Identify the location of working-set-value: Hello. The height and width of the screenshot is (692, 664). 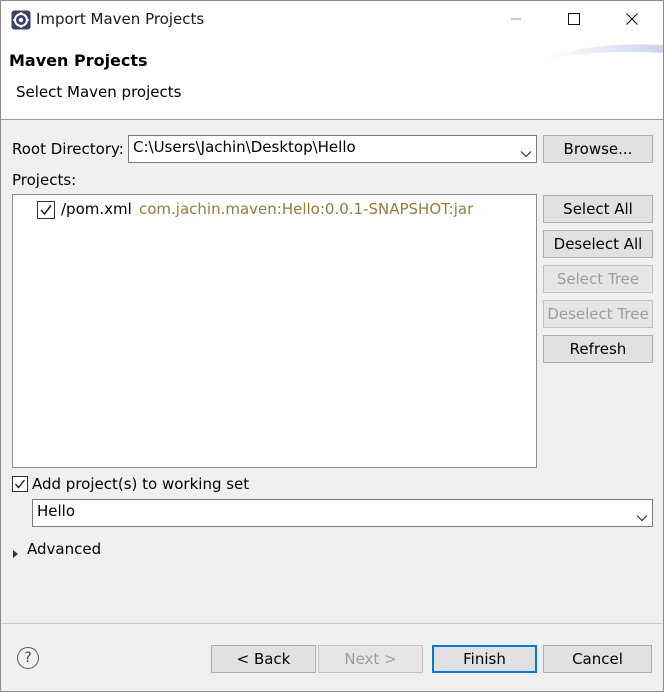
(56, 511).